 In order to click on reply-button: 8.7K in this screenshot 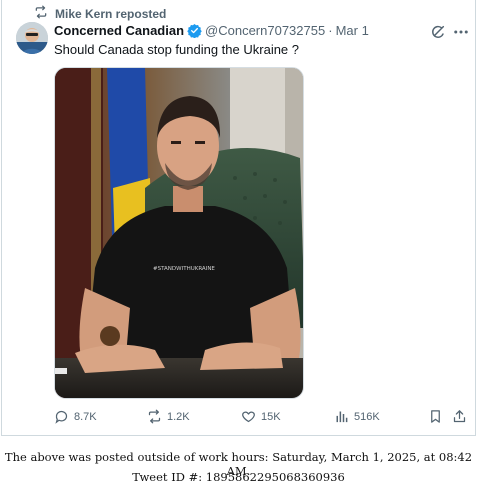, I will do `click(75, 416)`.